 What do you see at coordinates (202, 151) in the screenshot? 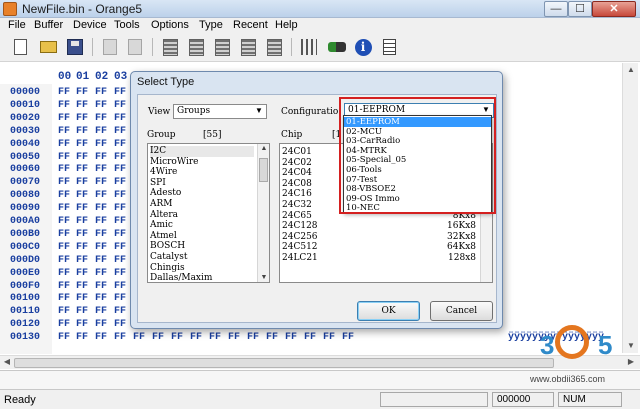
I see `group-list-item: I2C` at bounding box center [202, 151].